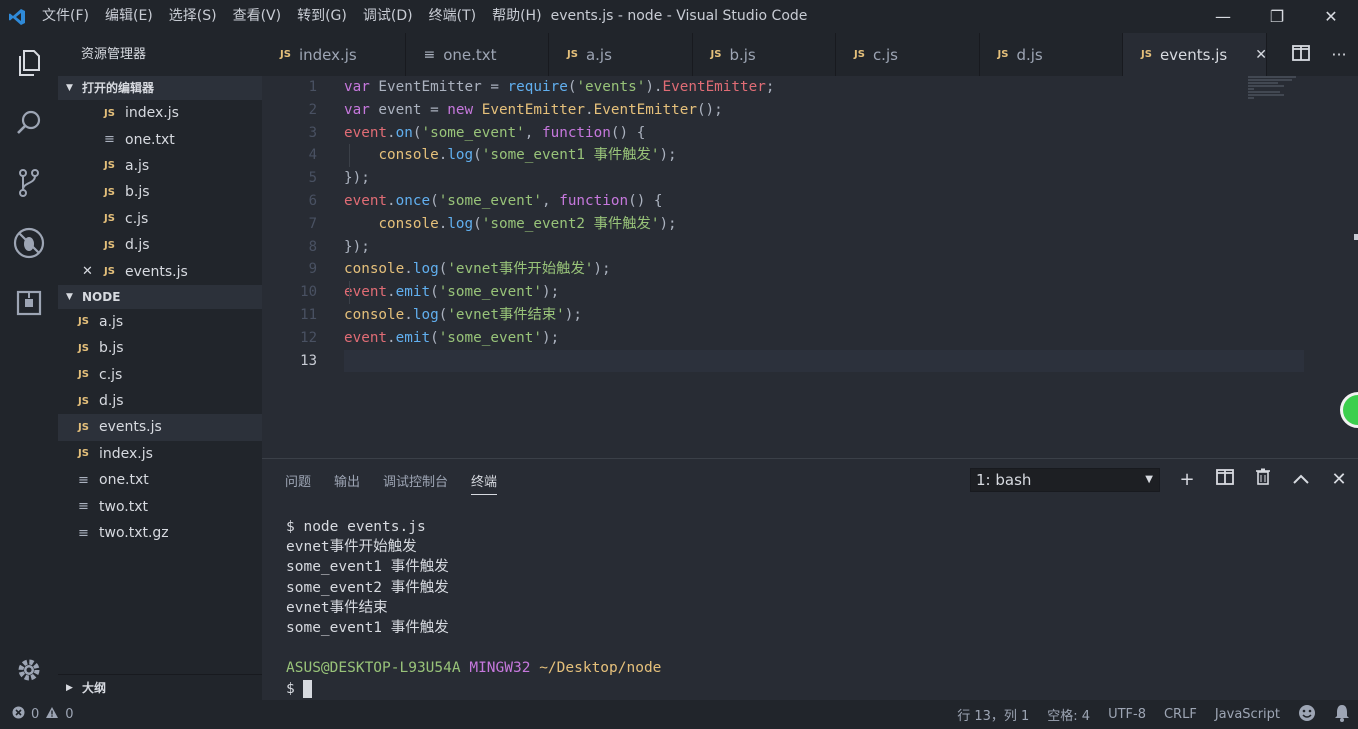  What do you see at coordinates (484, 483) in the screenshot?
I see `tab-terminal: 终端` at bounding box center [484, 483].